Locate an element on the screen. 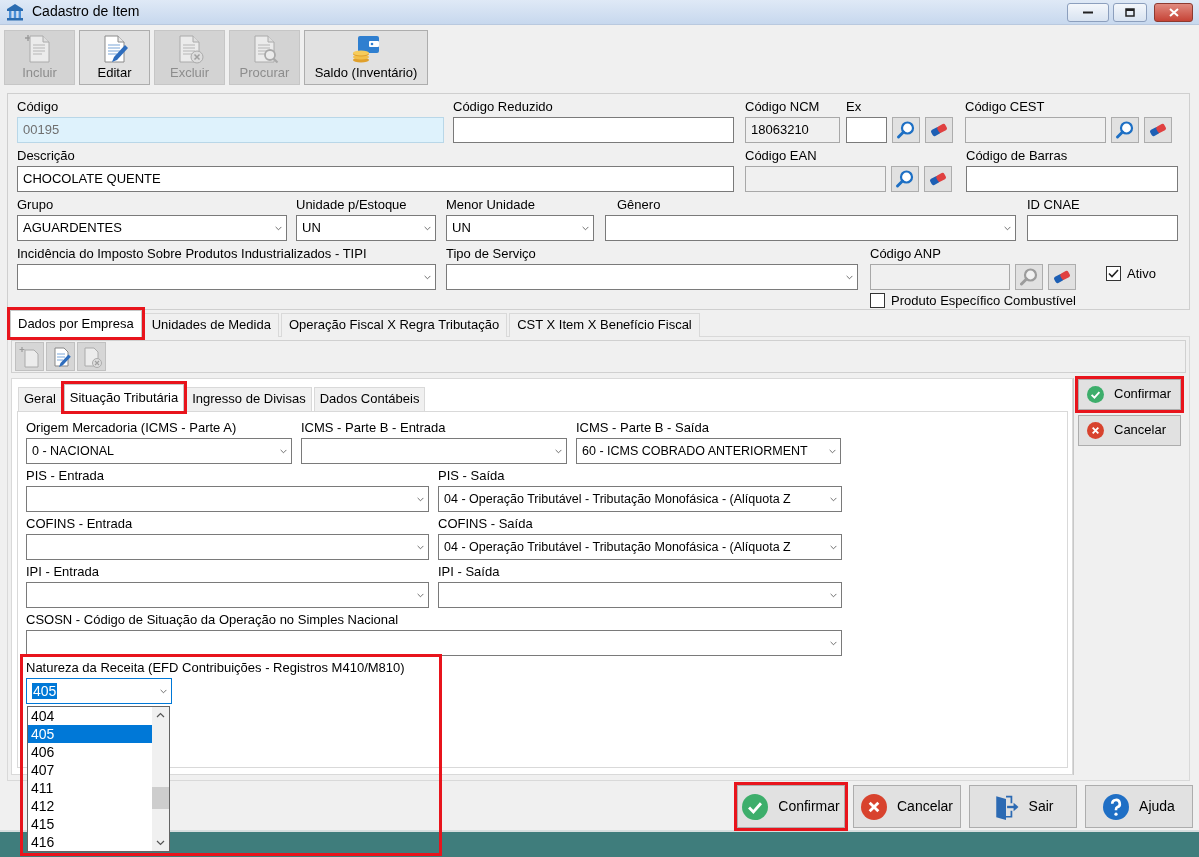 This screenshot has width=1199, height=857. close-button is located at coordinates (1173, 12).